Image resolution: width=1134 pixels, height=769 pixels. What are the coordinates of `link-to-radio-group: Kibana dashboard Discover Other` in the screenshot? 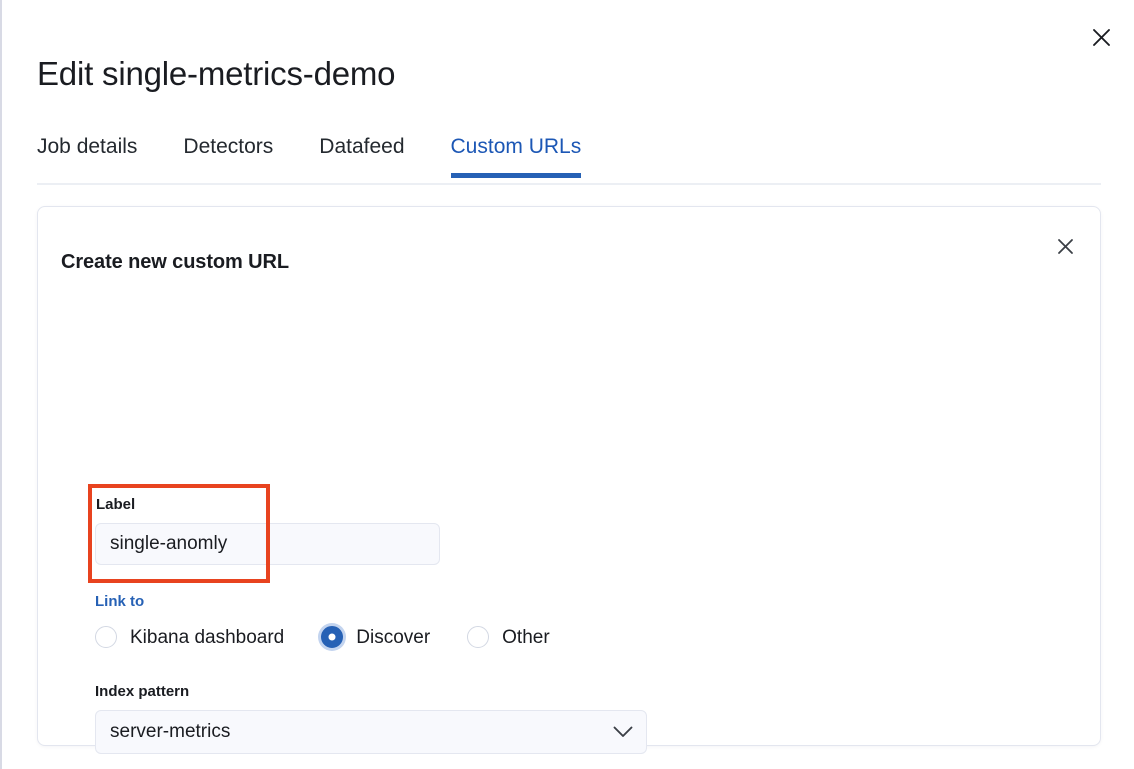 It's located at (322, 637).